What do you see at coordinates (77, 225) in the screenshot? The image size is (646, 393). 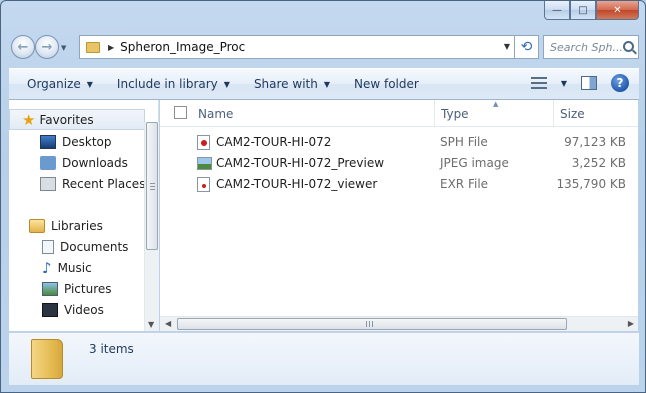 I see `sidebar-item-label: Libraries` at bounding box center [77, 225].